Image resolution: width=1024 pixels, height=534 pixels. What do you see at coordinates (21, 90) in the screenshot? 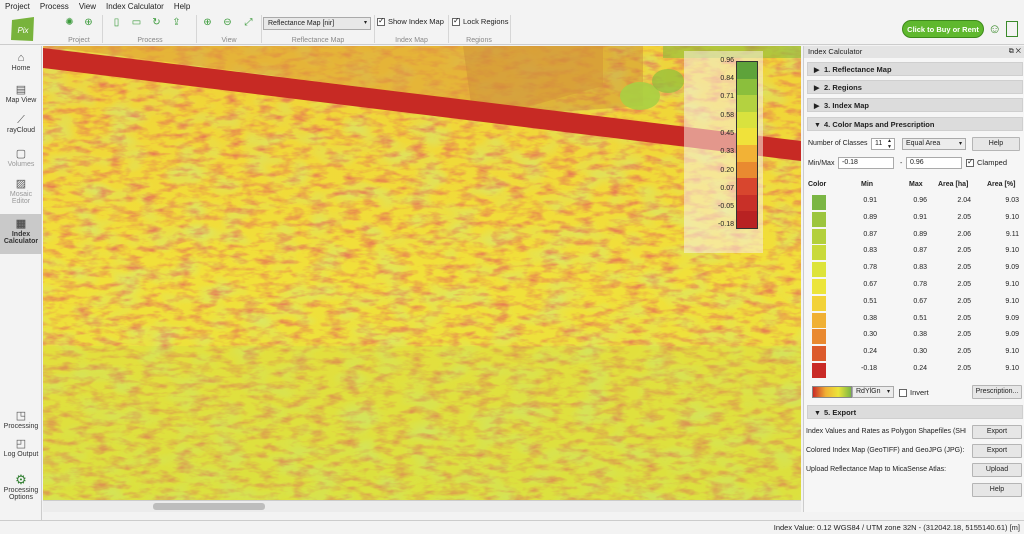
I see `map-icon: ▤` at bounding box center [21, 90].